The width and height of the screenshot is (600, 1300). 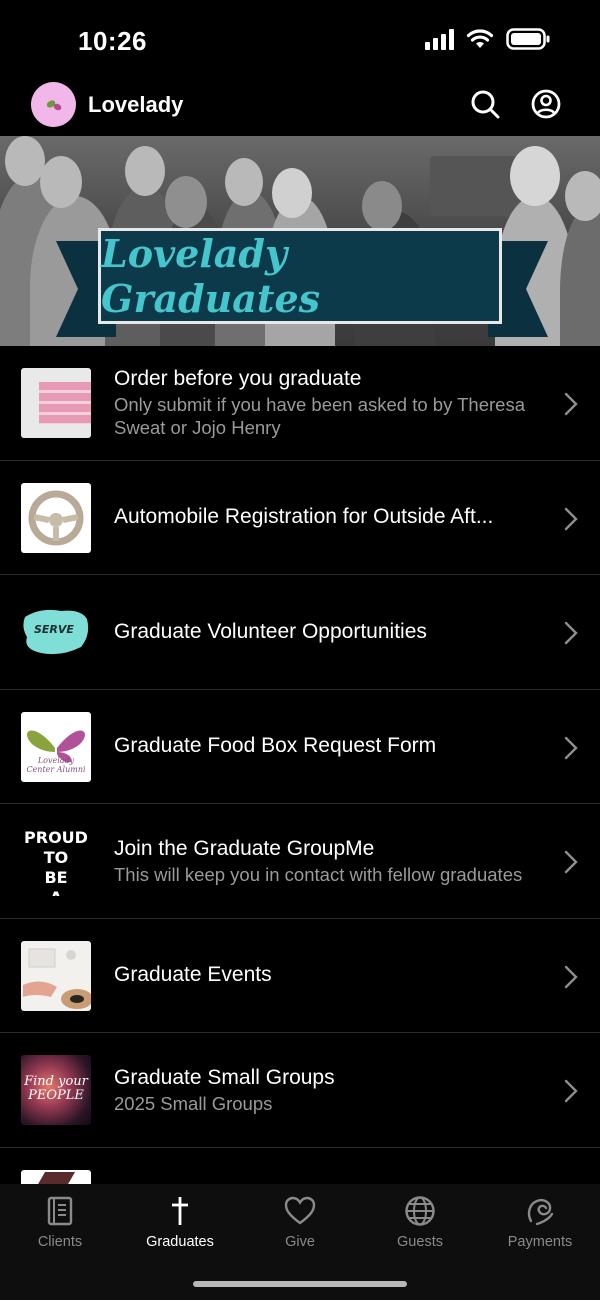 What do you see at coordinates (420, 1211) in the screenshot?
I see `globe-icon` at bounding box center [420, 1211].